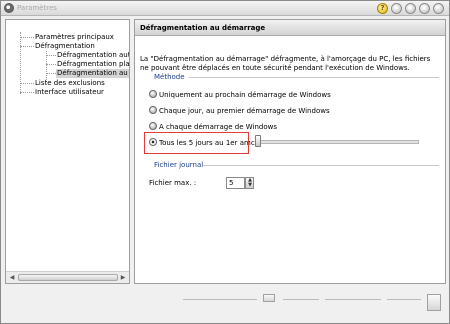 Image resolution: width=450 pixels, height=324 pixels. I want to click on tree-item-liste-exclusions: Liste des exclusions, so click(70, 83).